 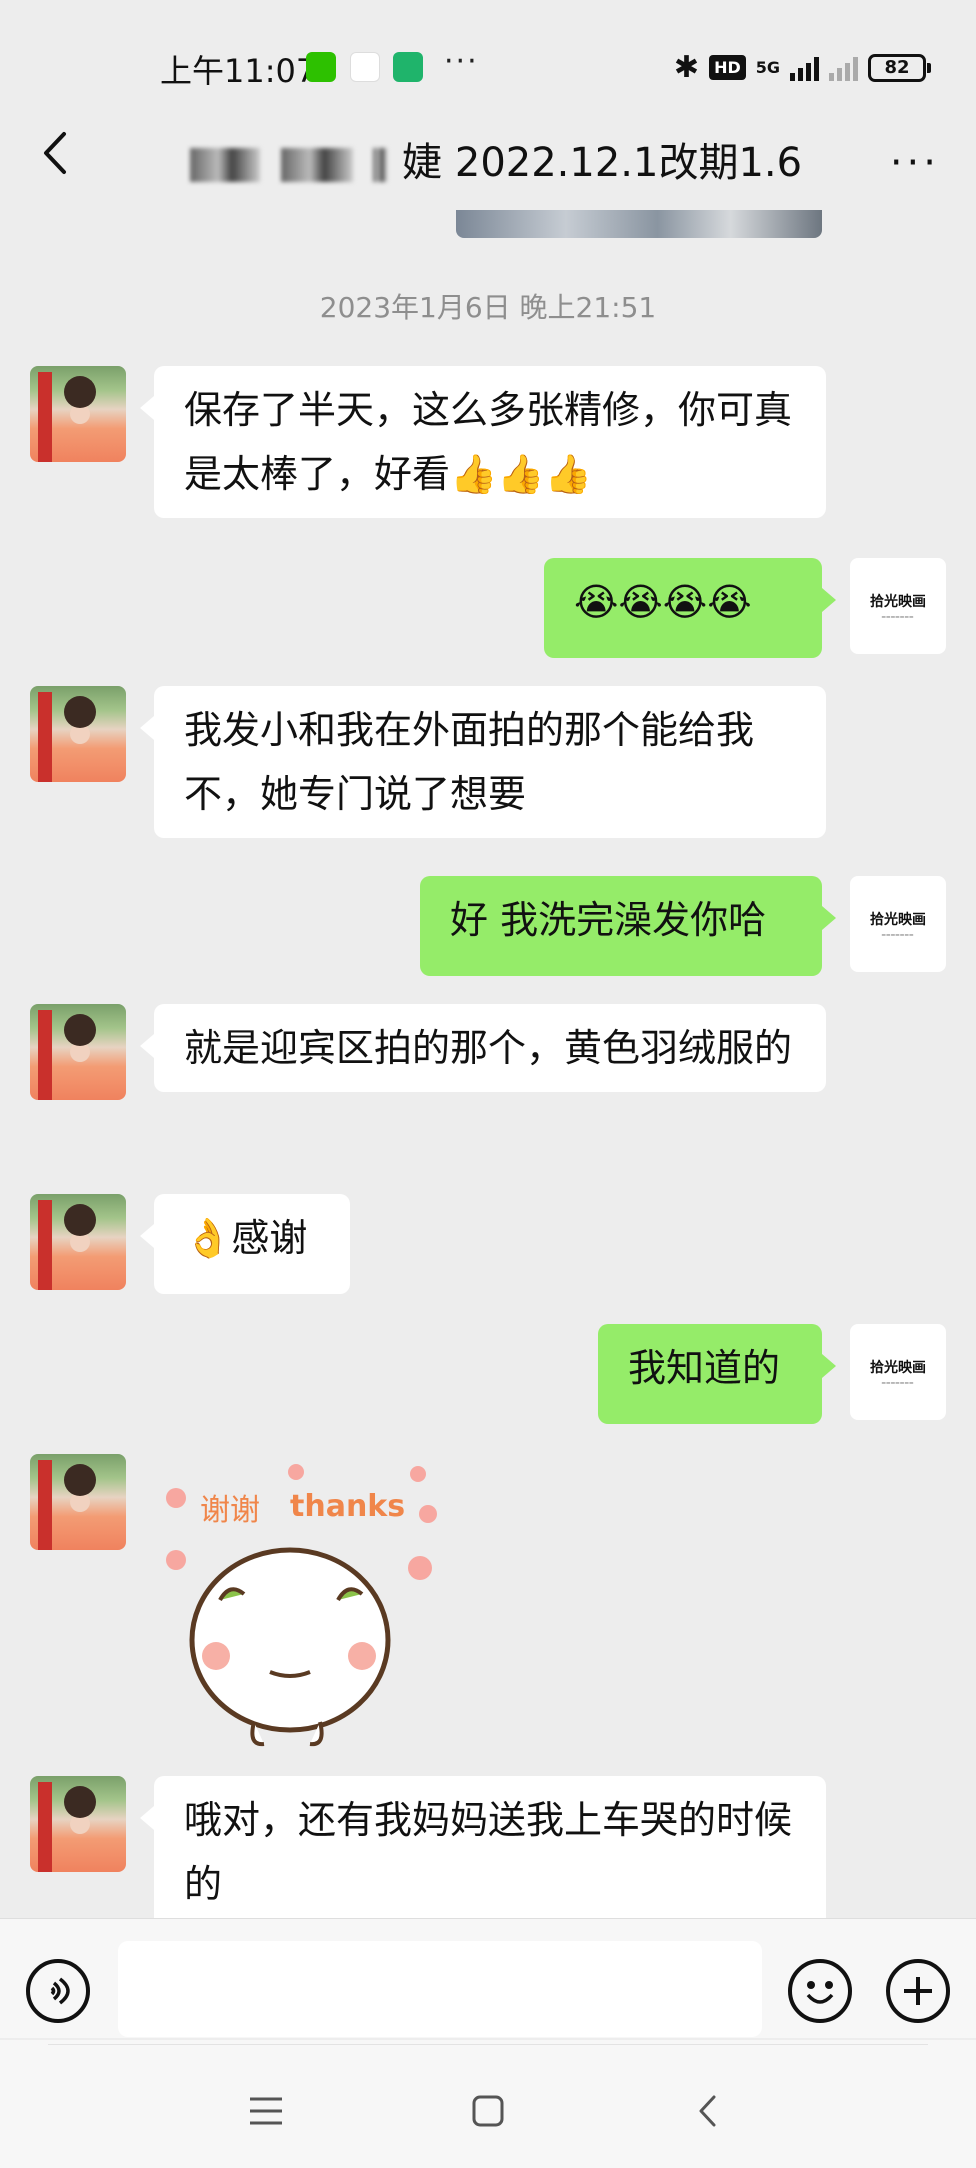 I want to click on message-text: 我发小和我在外面拍的那个能给我不，她专门说了想要, so click(x=469, y=762).